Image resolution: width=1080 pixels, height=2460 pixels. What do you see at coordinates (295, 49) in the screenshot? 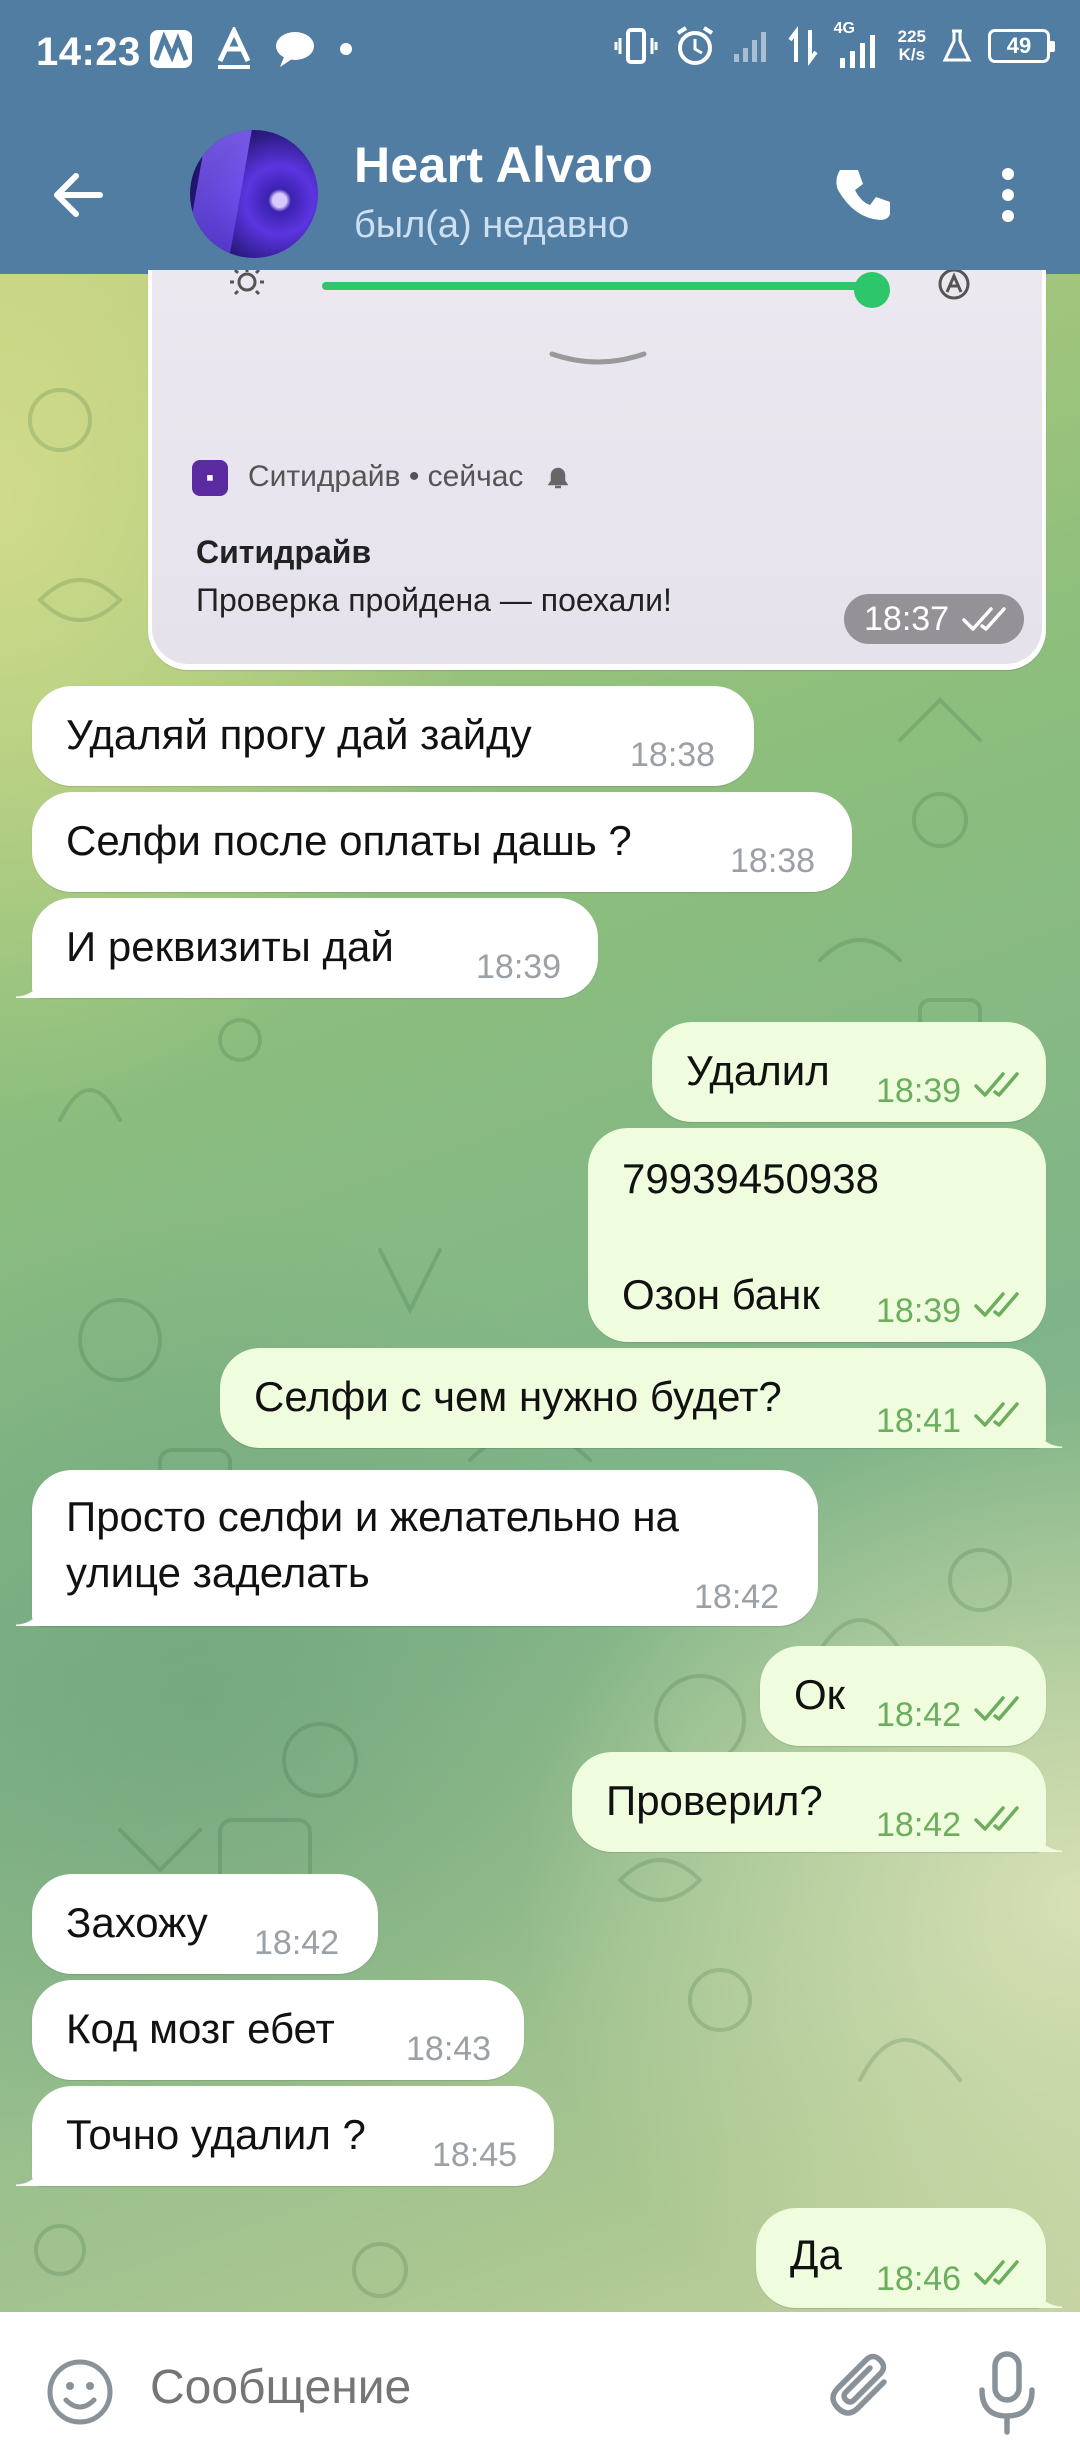
I see `chat-bubble-icon` at bounding box center [295, 49].